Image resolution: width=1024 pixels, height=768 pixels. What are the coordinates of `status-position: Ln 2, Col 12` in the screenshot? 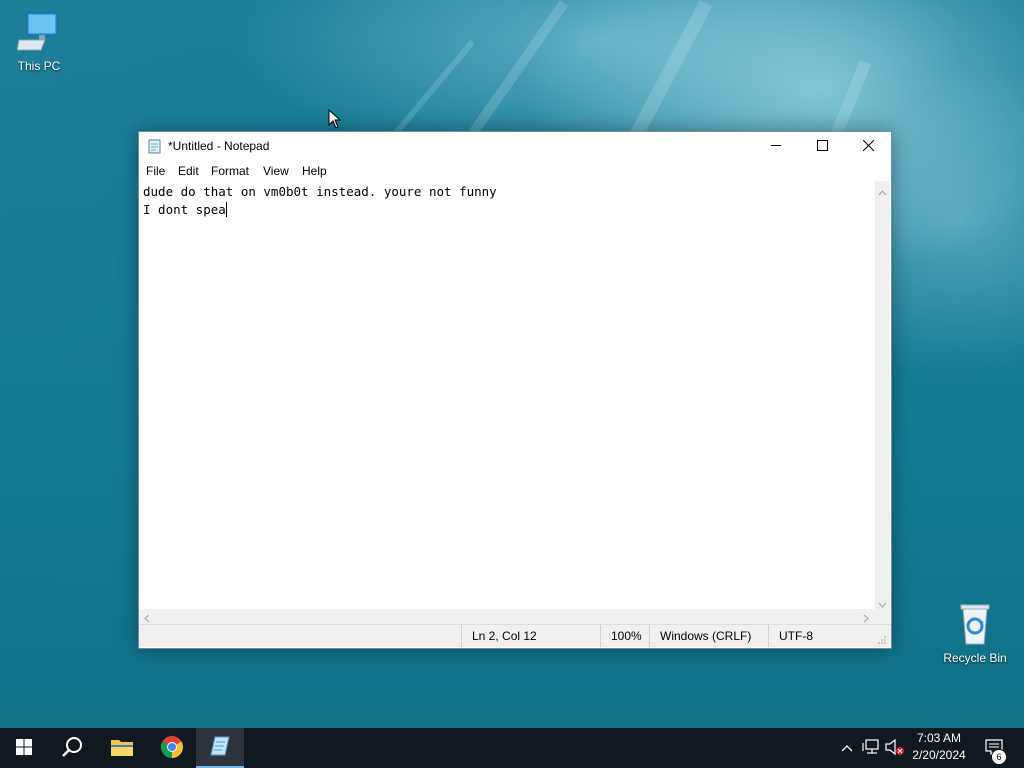 It's located at (530, 636).